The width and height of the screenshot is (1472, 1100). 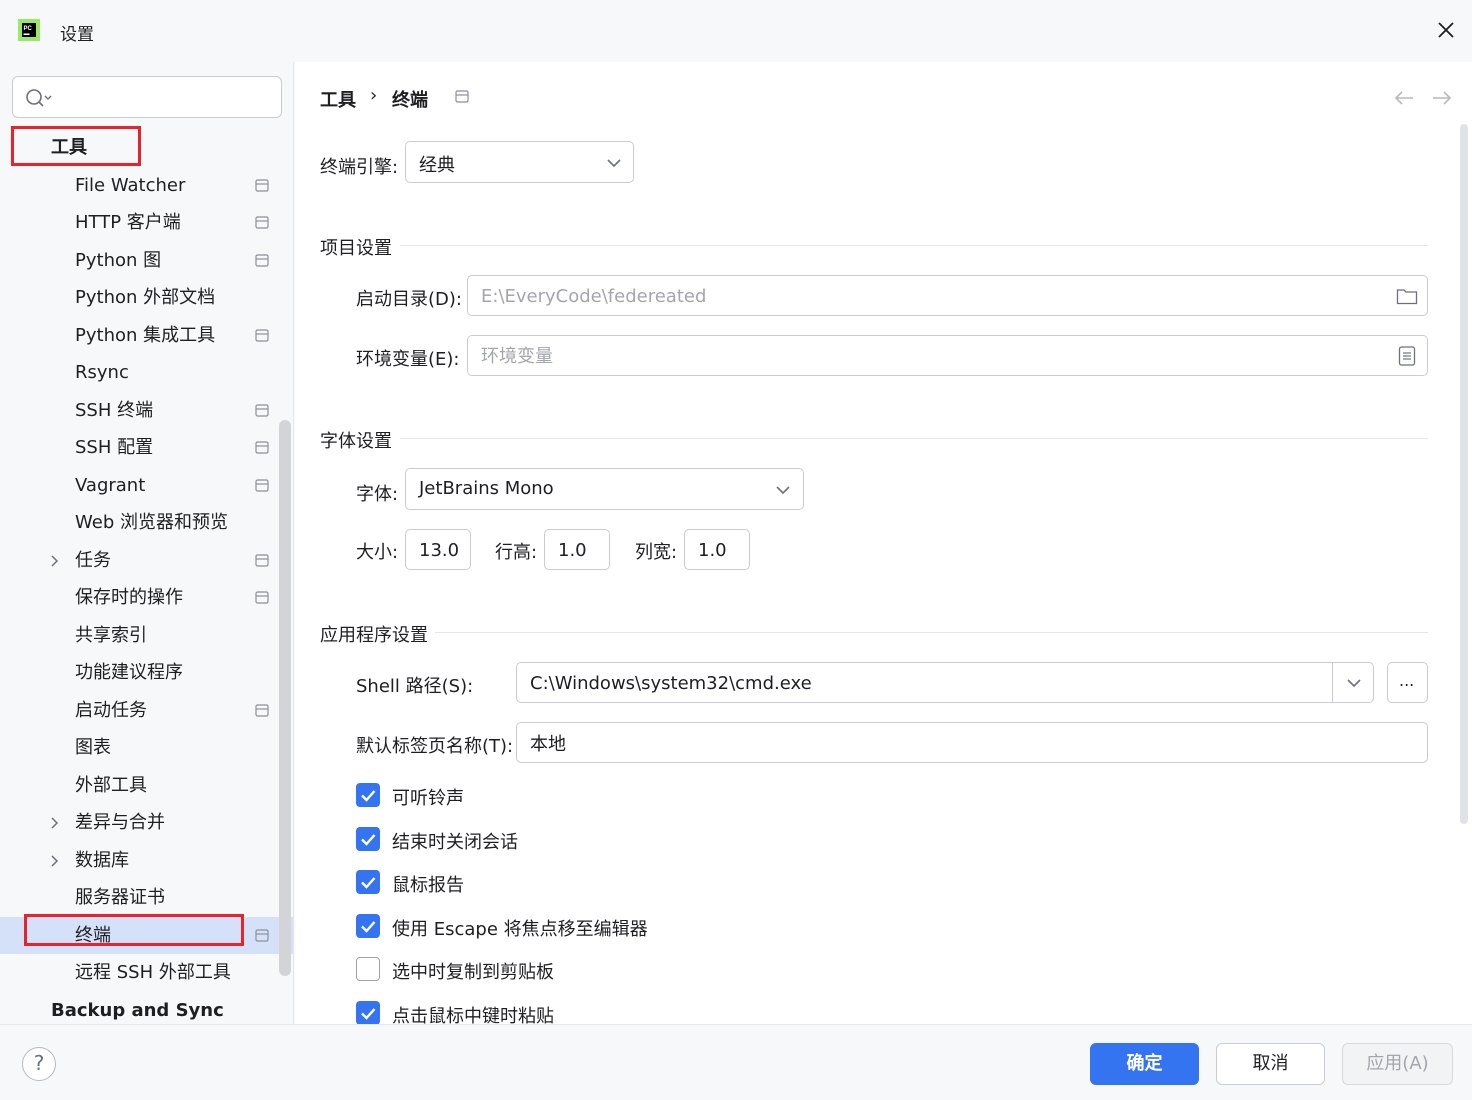 I want to click on sidebar-item-label: Python 外部文档, so click(x=145, y=297).